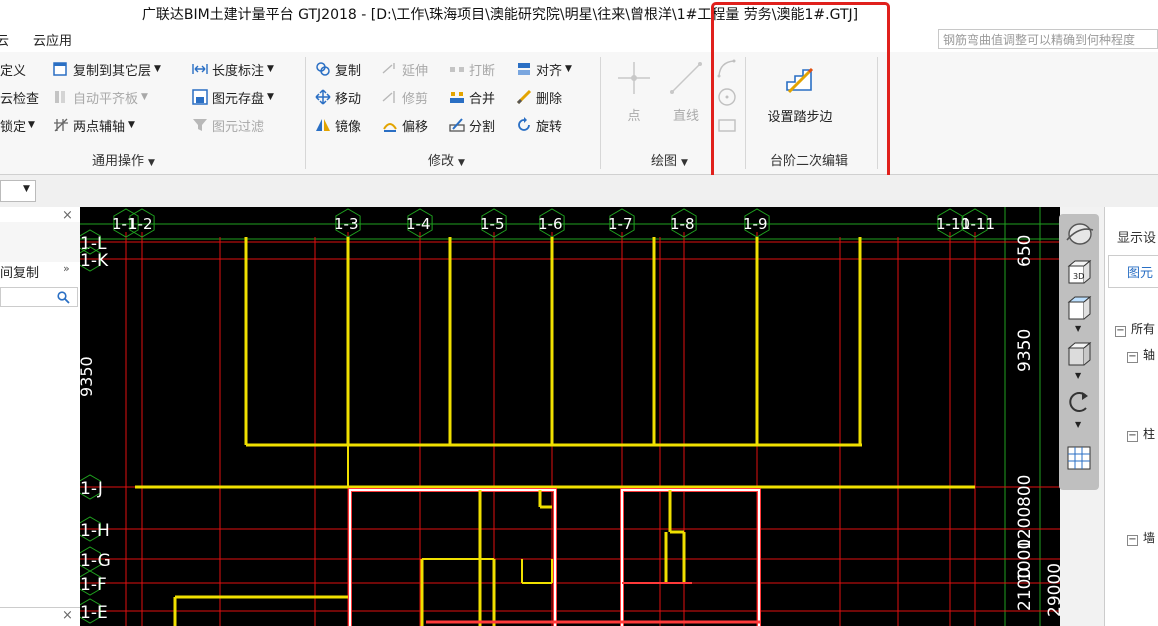 The image size is (1158, 626). Describe the element at coordinates (1052, 590) in the screenshot. I see `dimension-text: 29000` at that location.